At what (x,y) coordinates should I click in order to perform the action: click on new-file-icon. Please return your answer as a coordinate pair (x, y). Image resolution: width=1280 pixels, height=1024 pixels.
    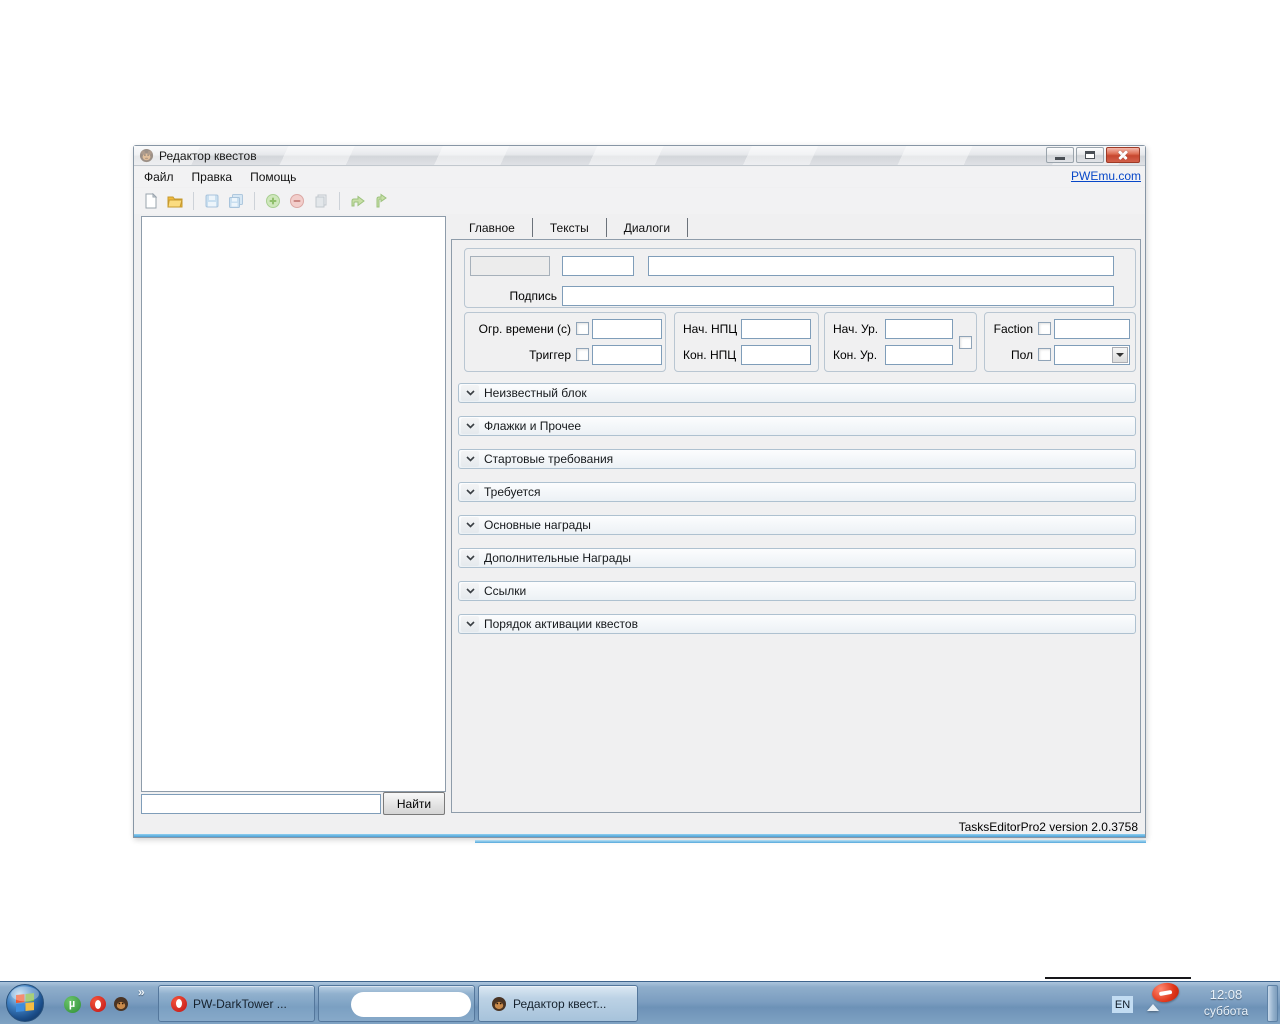
    Looking at the image, I should click on (151, 201).